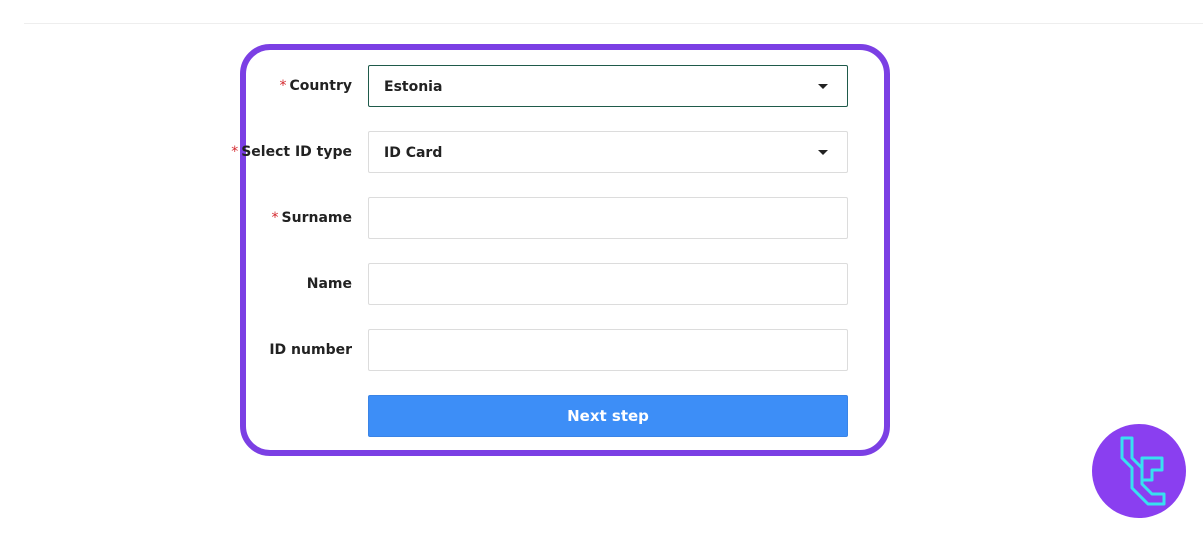 This screenshot has width=1203, height=533. I want to click on id-type-value: ID Card, so click(413, 153).